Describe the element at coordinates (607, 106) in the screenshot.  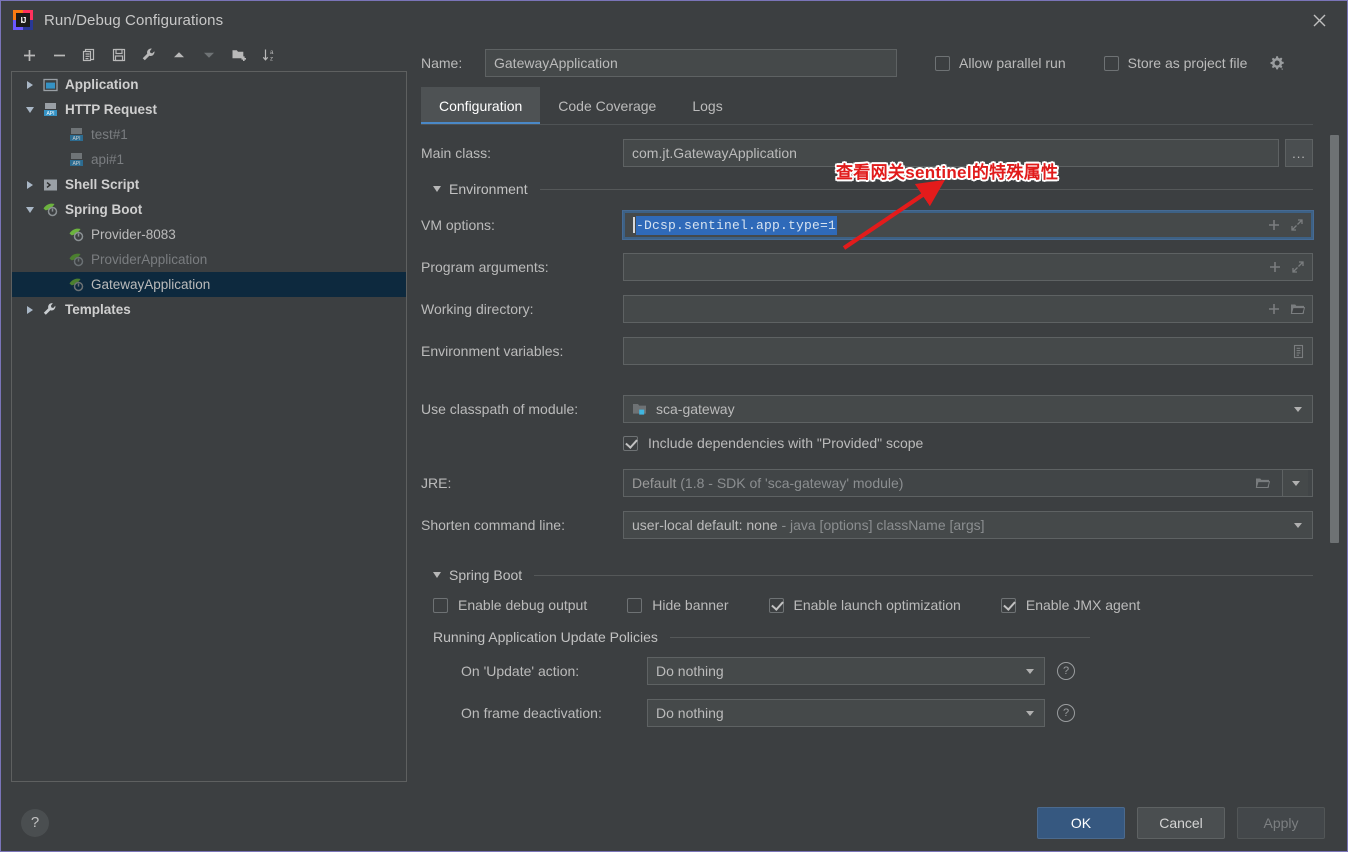
I see `tab-code-coverage: Code Coverage` at that location.